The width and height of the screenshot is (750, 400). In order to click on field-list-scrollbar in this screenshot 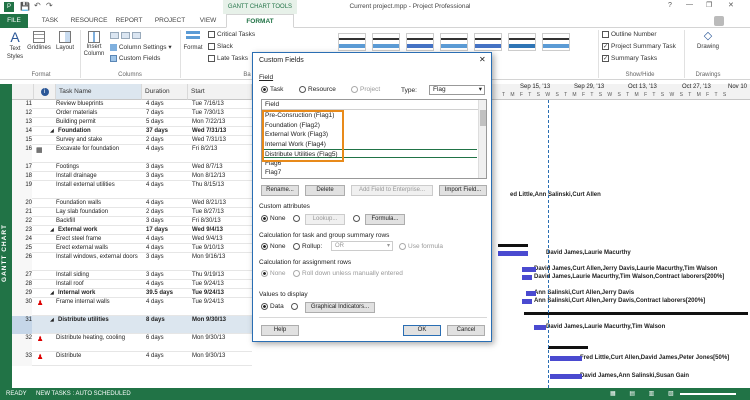, I will do `click(482, 139)`.